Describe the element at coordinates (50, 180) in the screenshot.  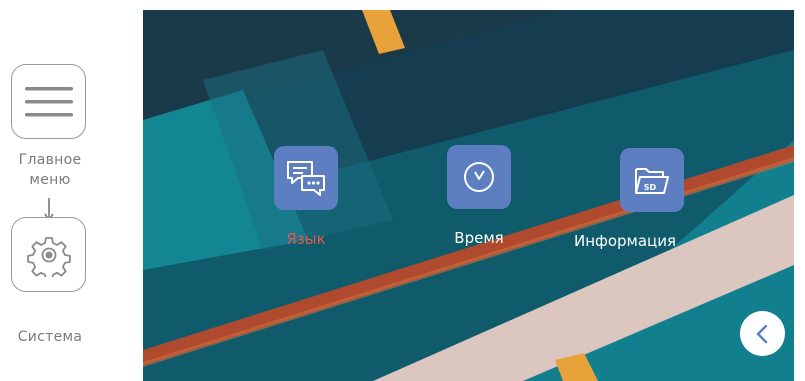
I see `main-menu-label-line2: меню` at that location.